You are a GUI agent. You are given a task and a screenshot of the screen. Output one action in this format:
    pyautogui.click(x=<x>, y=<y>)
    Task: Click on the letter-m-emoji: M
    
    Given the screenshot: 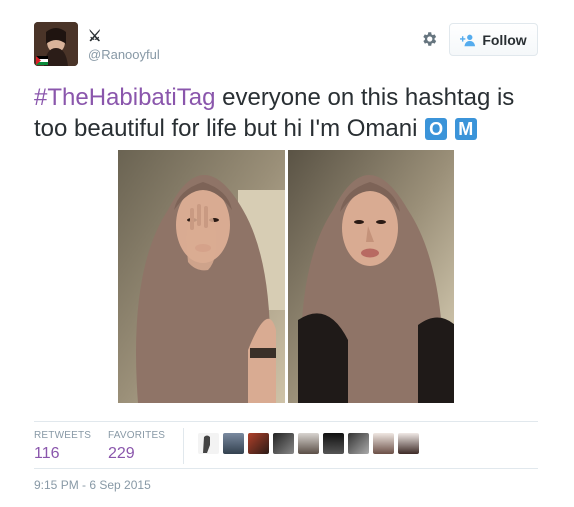 What is the action you would take?
    pyautogui.click(x=465, y=129)
    